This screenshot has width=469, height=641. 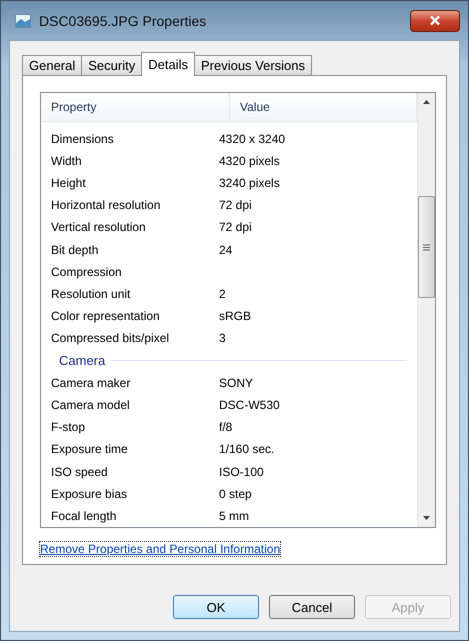 I want to click on property-name: Vertical resolution, so click(x=98, y=227).